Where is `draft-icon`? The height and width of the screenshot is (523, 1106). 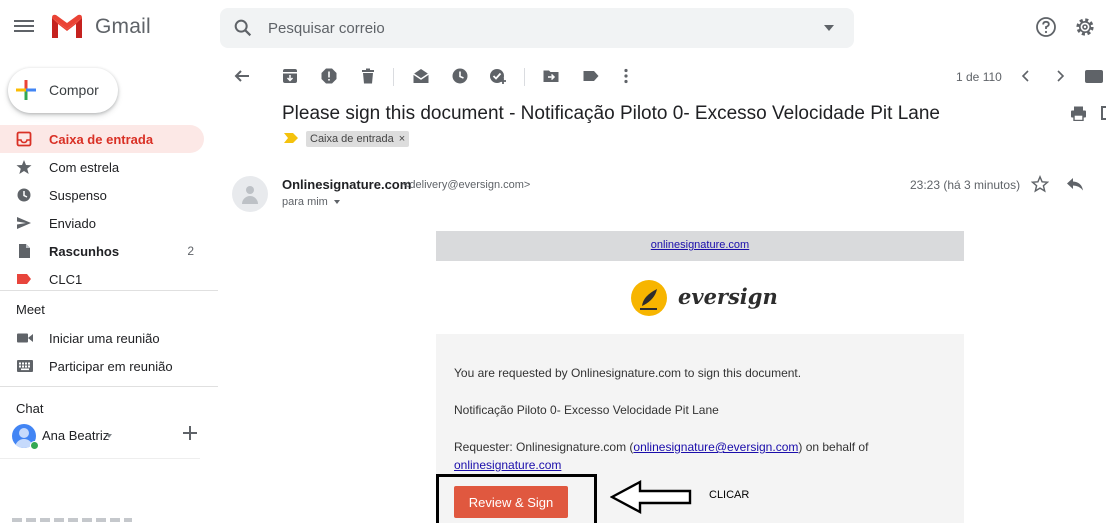
draft-icon is located at coordinates (24, 251).